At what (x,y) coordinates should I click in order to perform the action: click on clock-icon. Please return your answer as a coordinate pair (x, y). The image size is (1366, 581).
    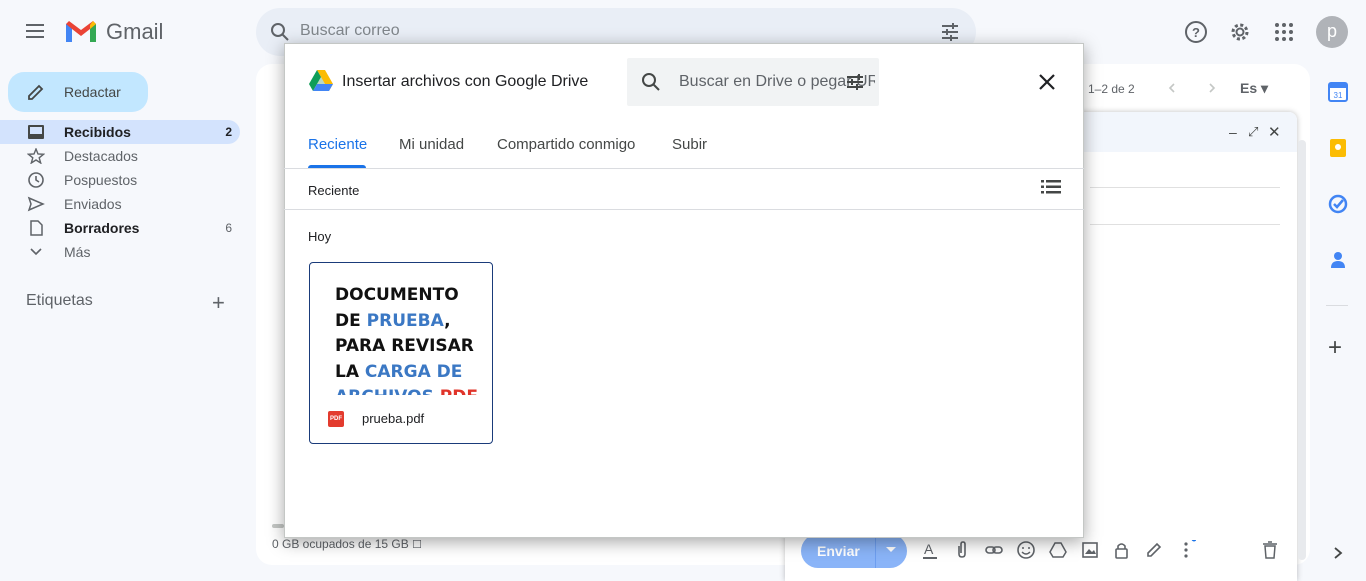
    Looking at the image, I should click on (36, 180).